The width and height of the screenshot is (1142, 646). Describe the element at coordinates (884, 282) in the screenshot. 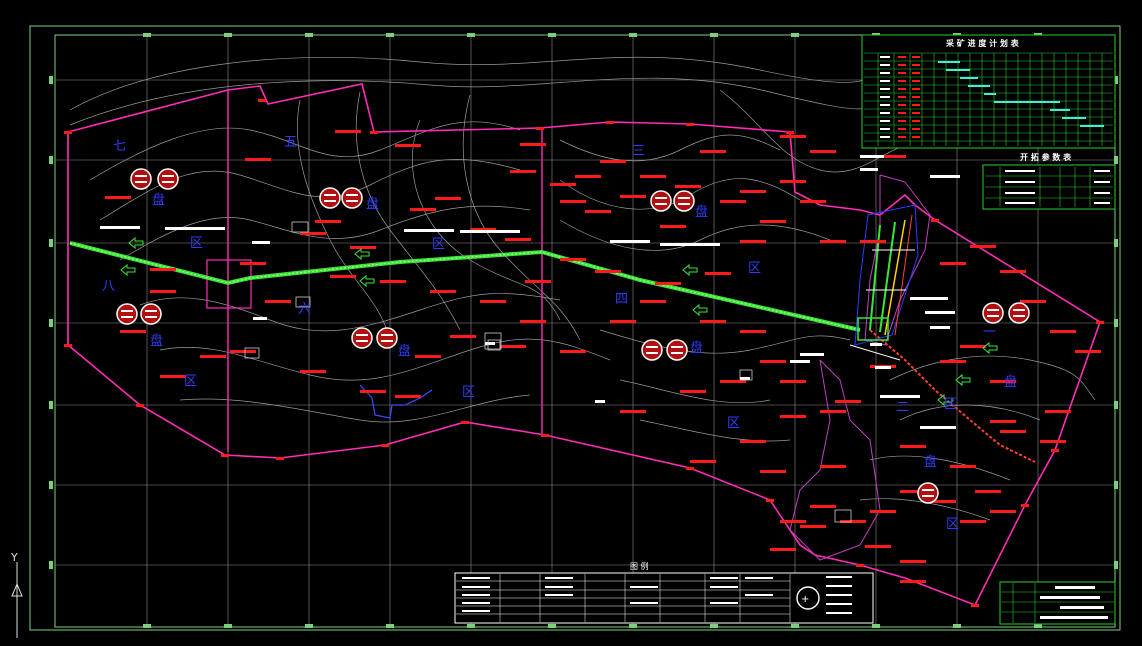

I see `plant-complex` at that location.